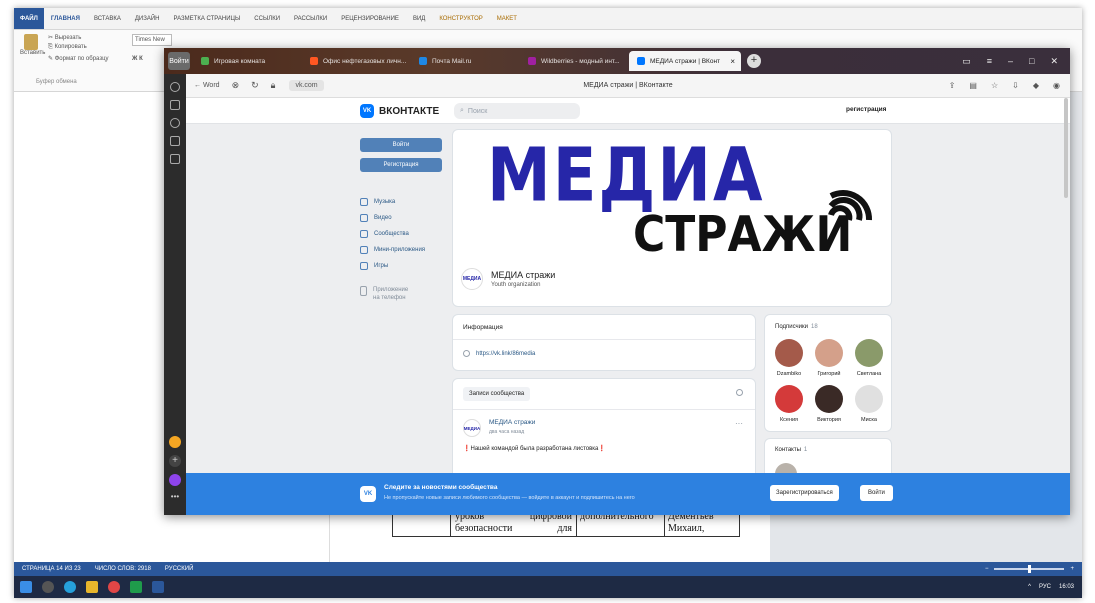  What do you see at coordinates (472, 428) in the screenshot?
I see `post-avatar: МЕДИА` at bounding box center [472, 428].